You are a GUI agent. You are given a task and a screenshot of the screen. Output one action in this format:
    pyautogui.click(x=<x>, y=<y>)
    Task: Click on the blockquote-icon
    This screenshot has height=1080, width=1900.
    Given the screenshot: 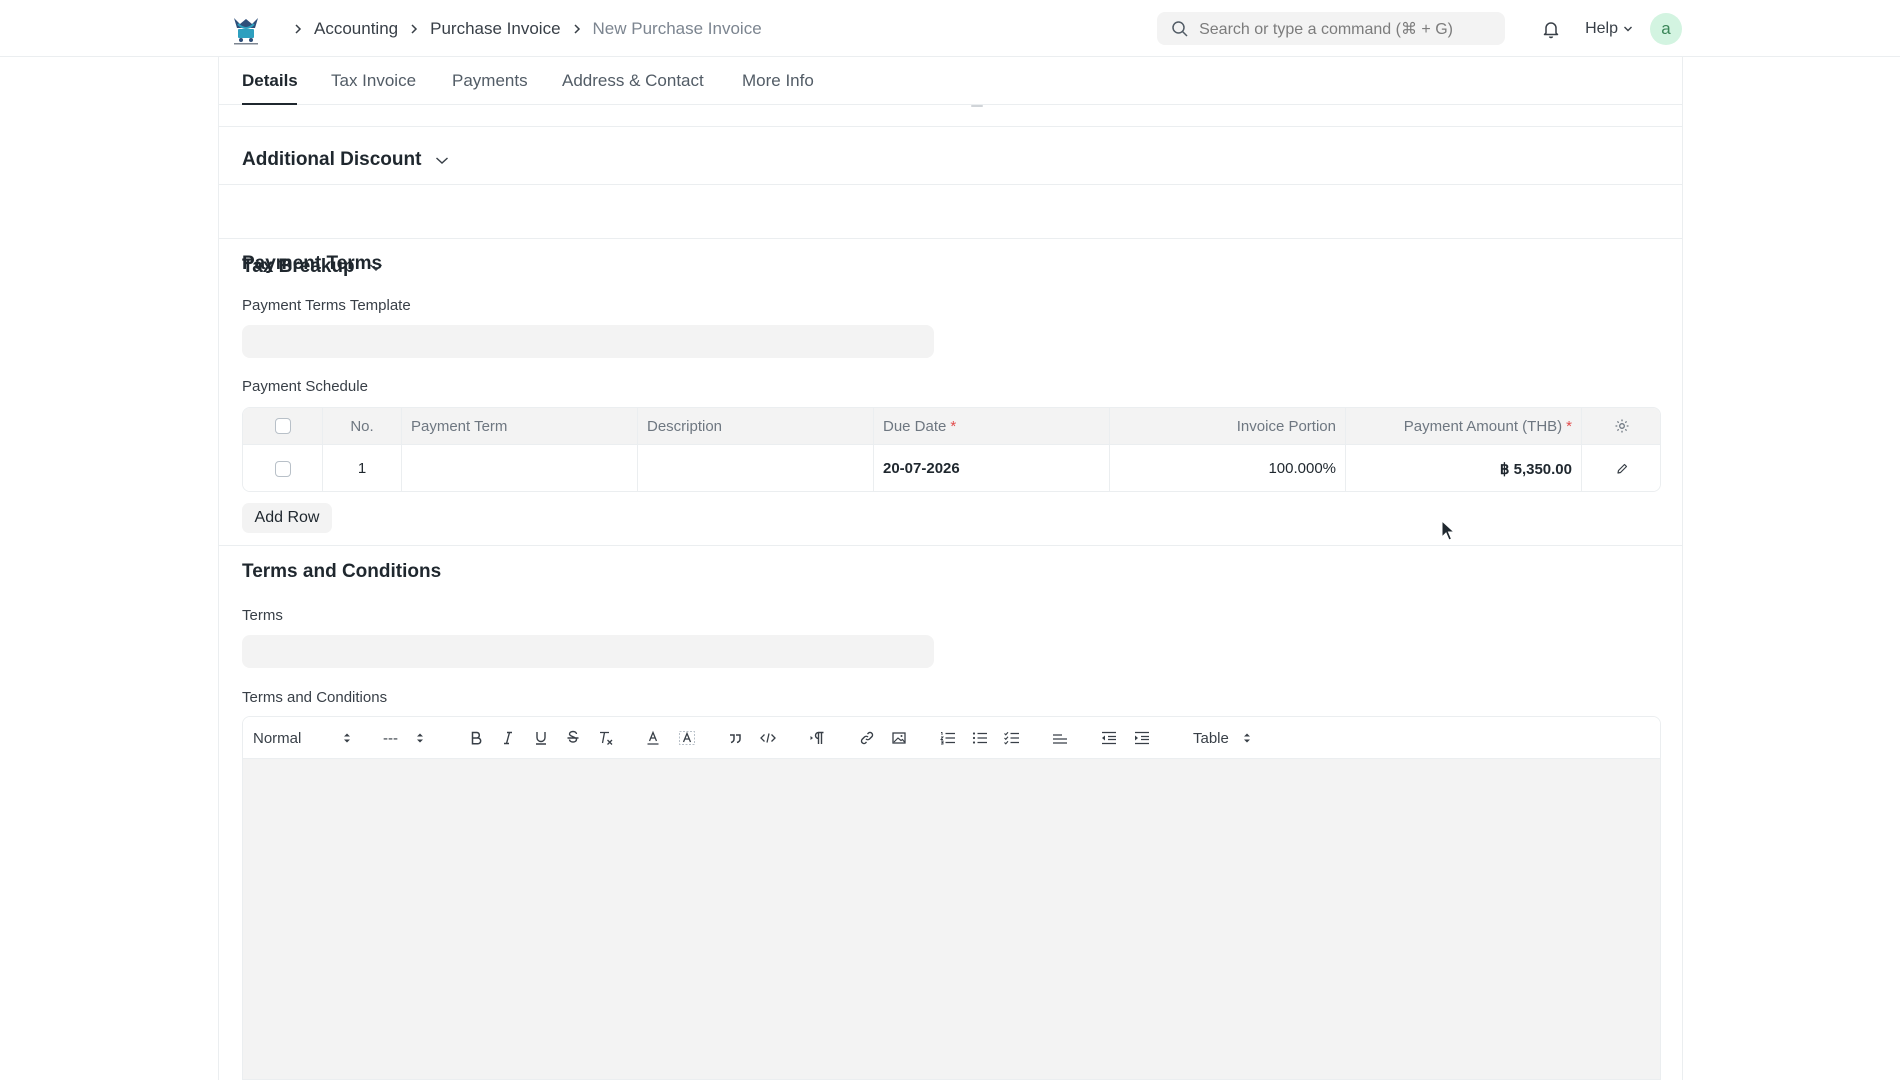 What is the action you would take?
    pyautogui.click(x=735, y=738)
    